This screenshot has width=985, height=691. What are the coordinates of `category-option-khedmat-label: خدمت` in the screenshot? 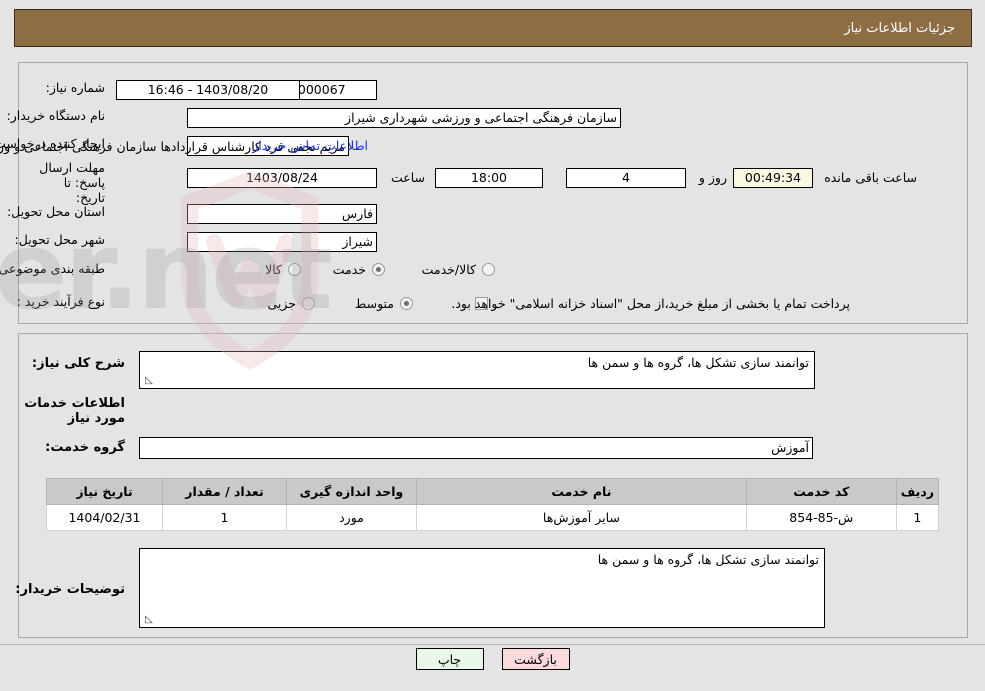 It's located at (349, 269).